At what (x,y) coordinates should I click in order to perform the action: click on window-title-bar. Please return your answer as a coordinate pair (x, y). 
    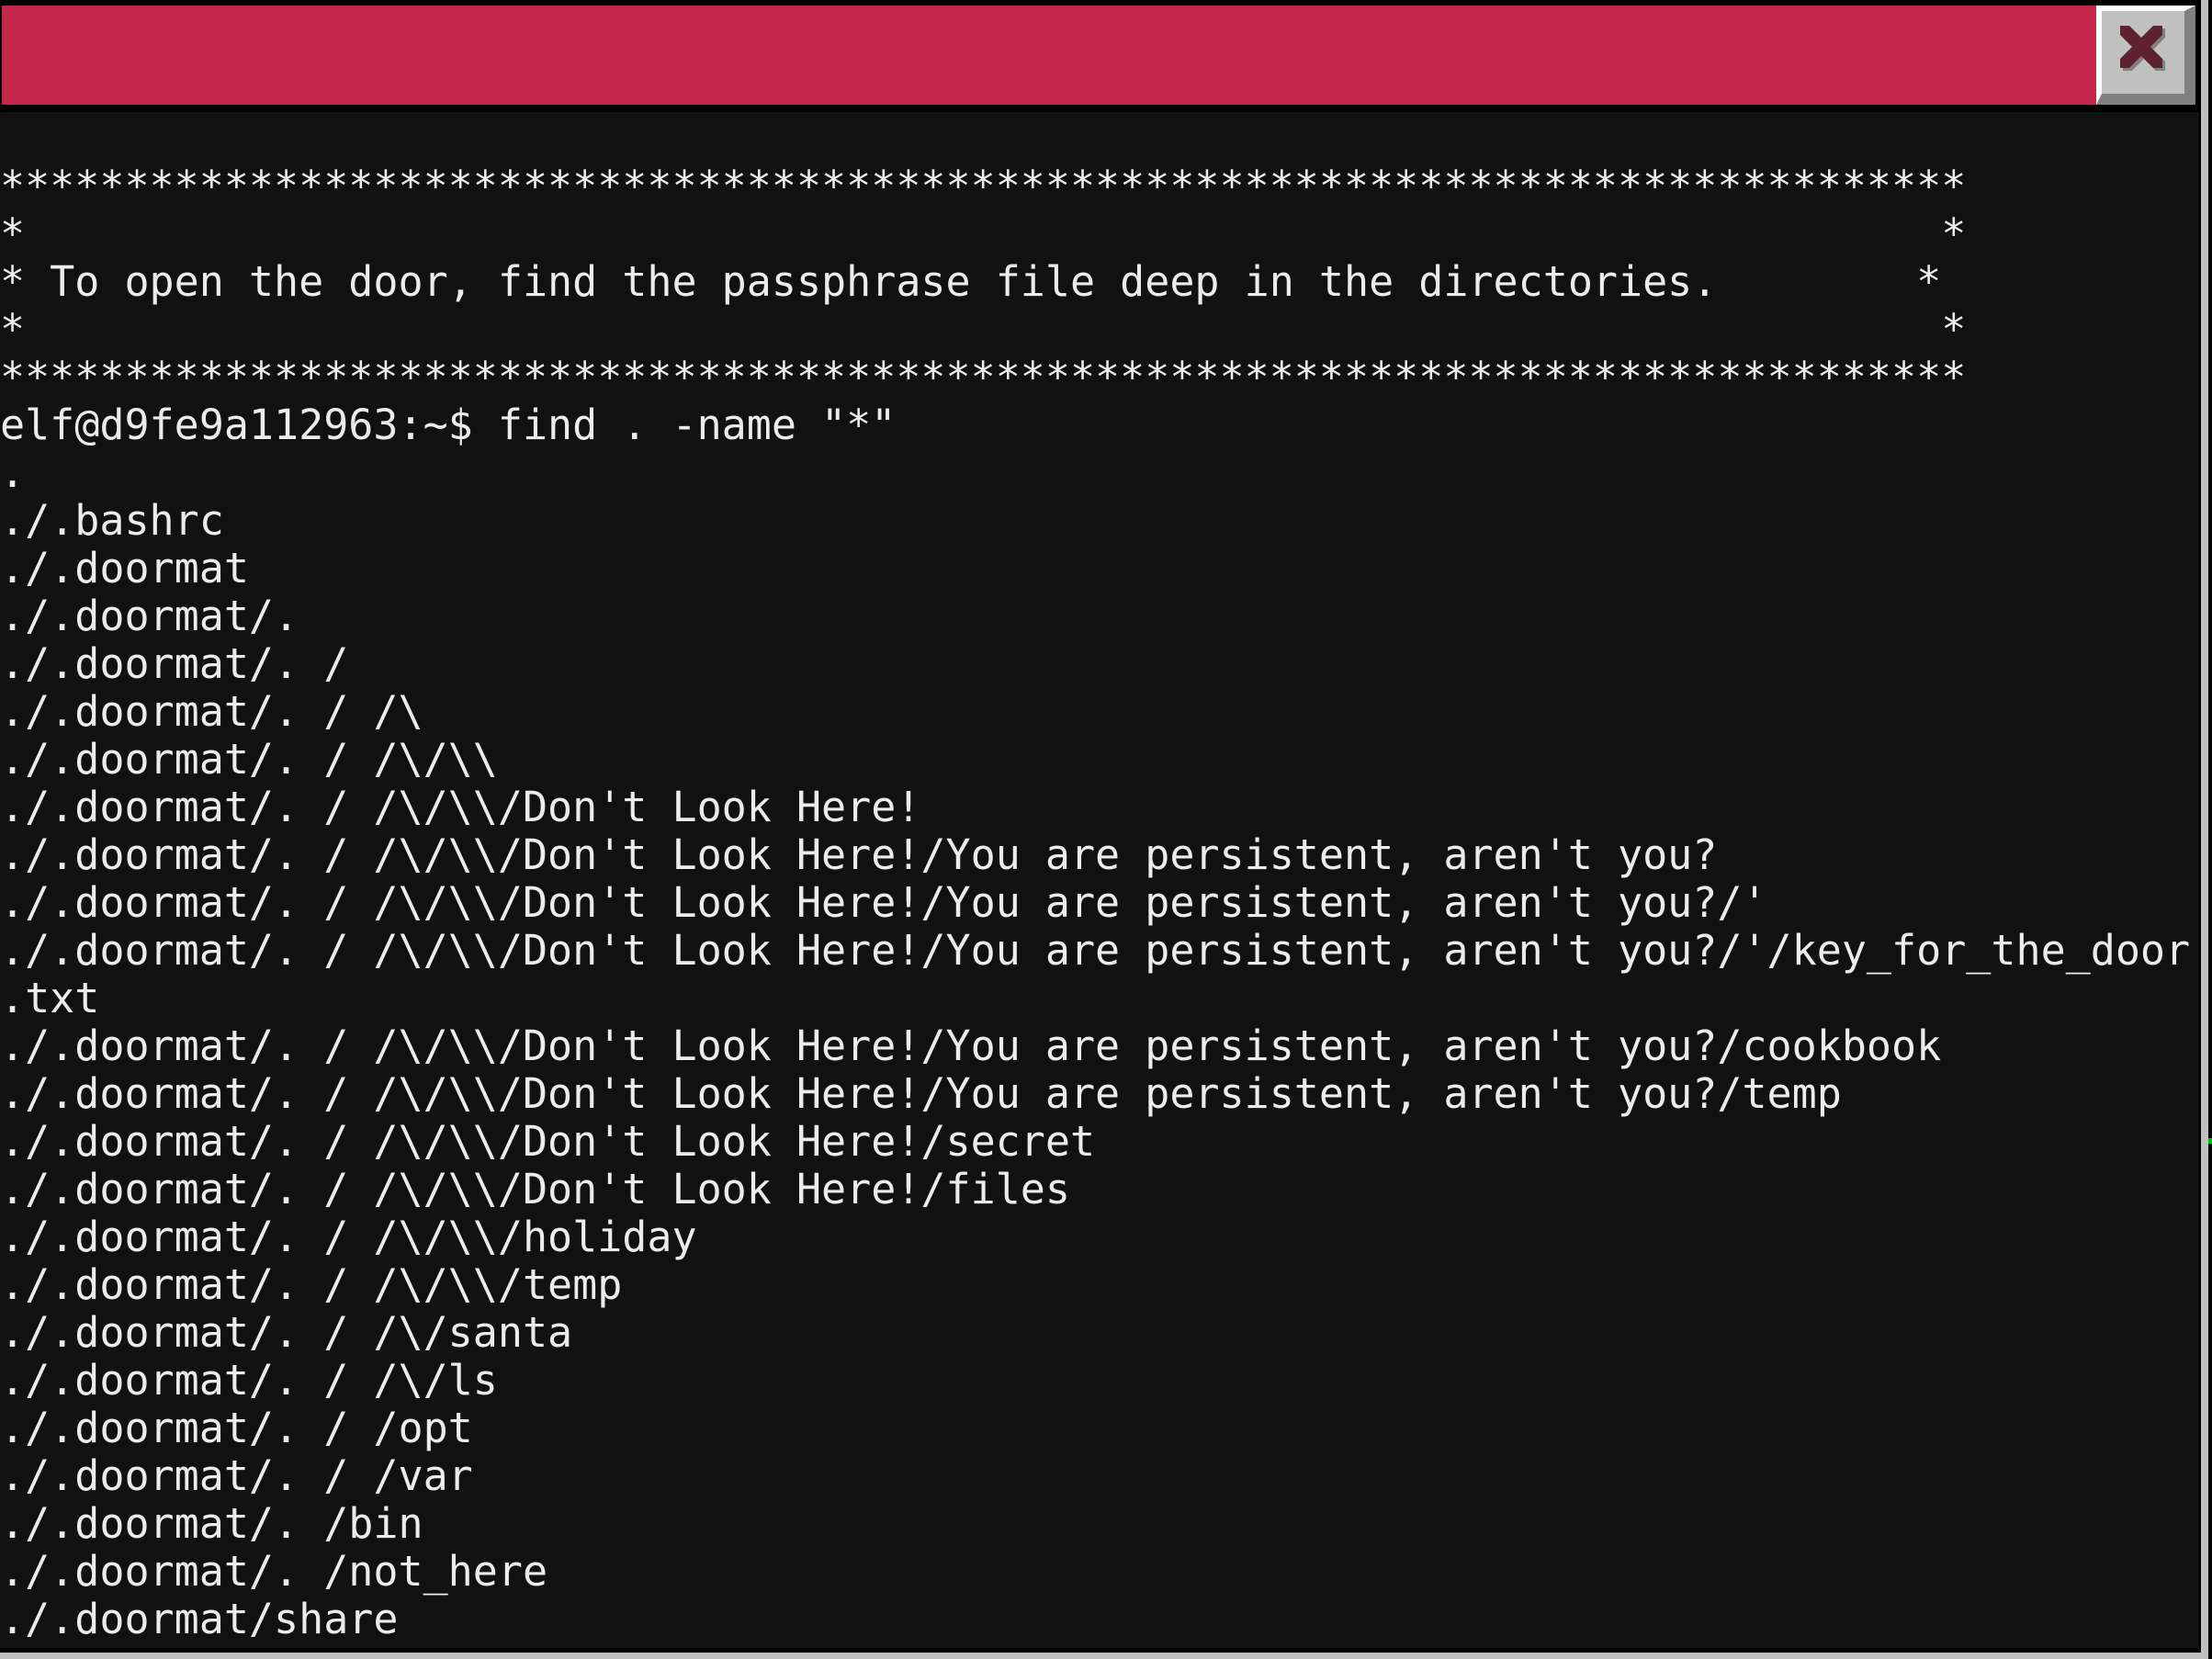
    Looking at the image, I should click on (1049, 55).